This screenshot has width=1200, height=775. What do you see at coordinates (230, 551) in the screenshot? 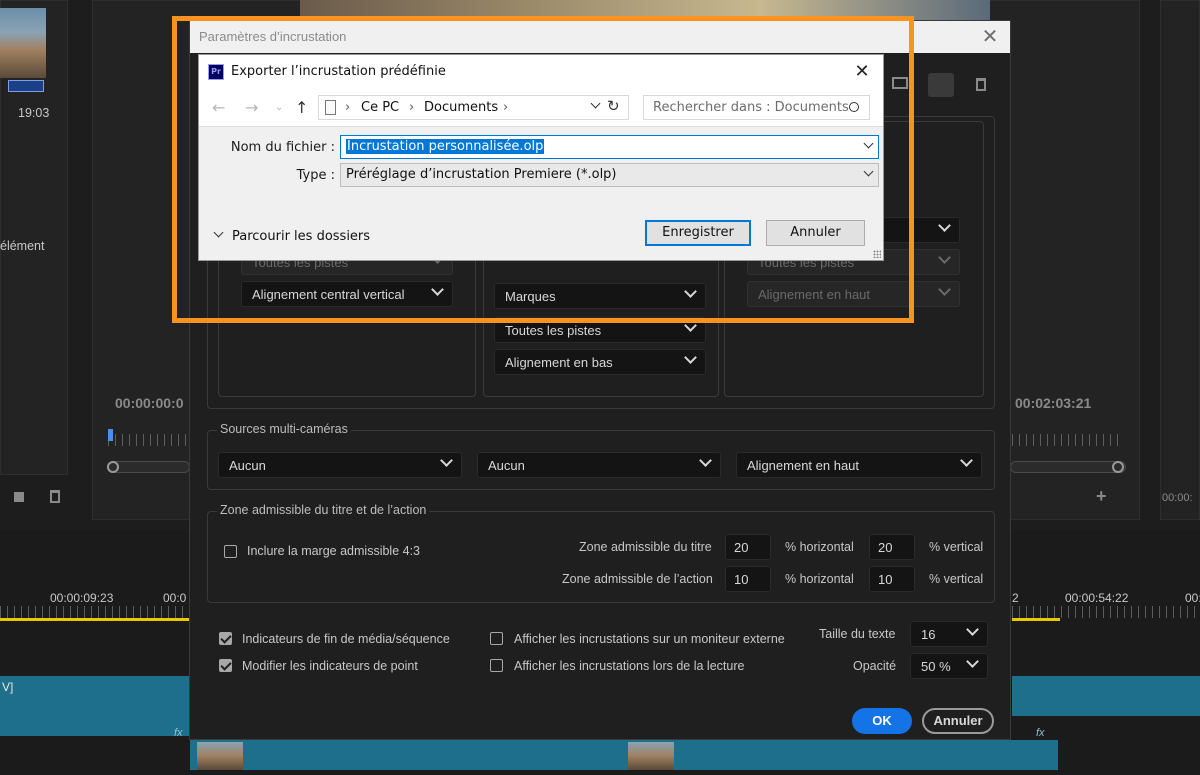
I see `include-43-checkbox` at bounding box center [230, 551].